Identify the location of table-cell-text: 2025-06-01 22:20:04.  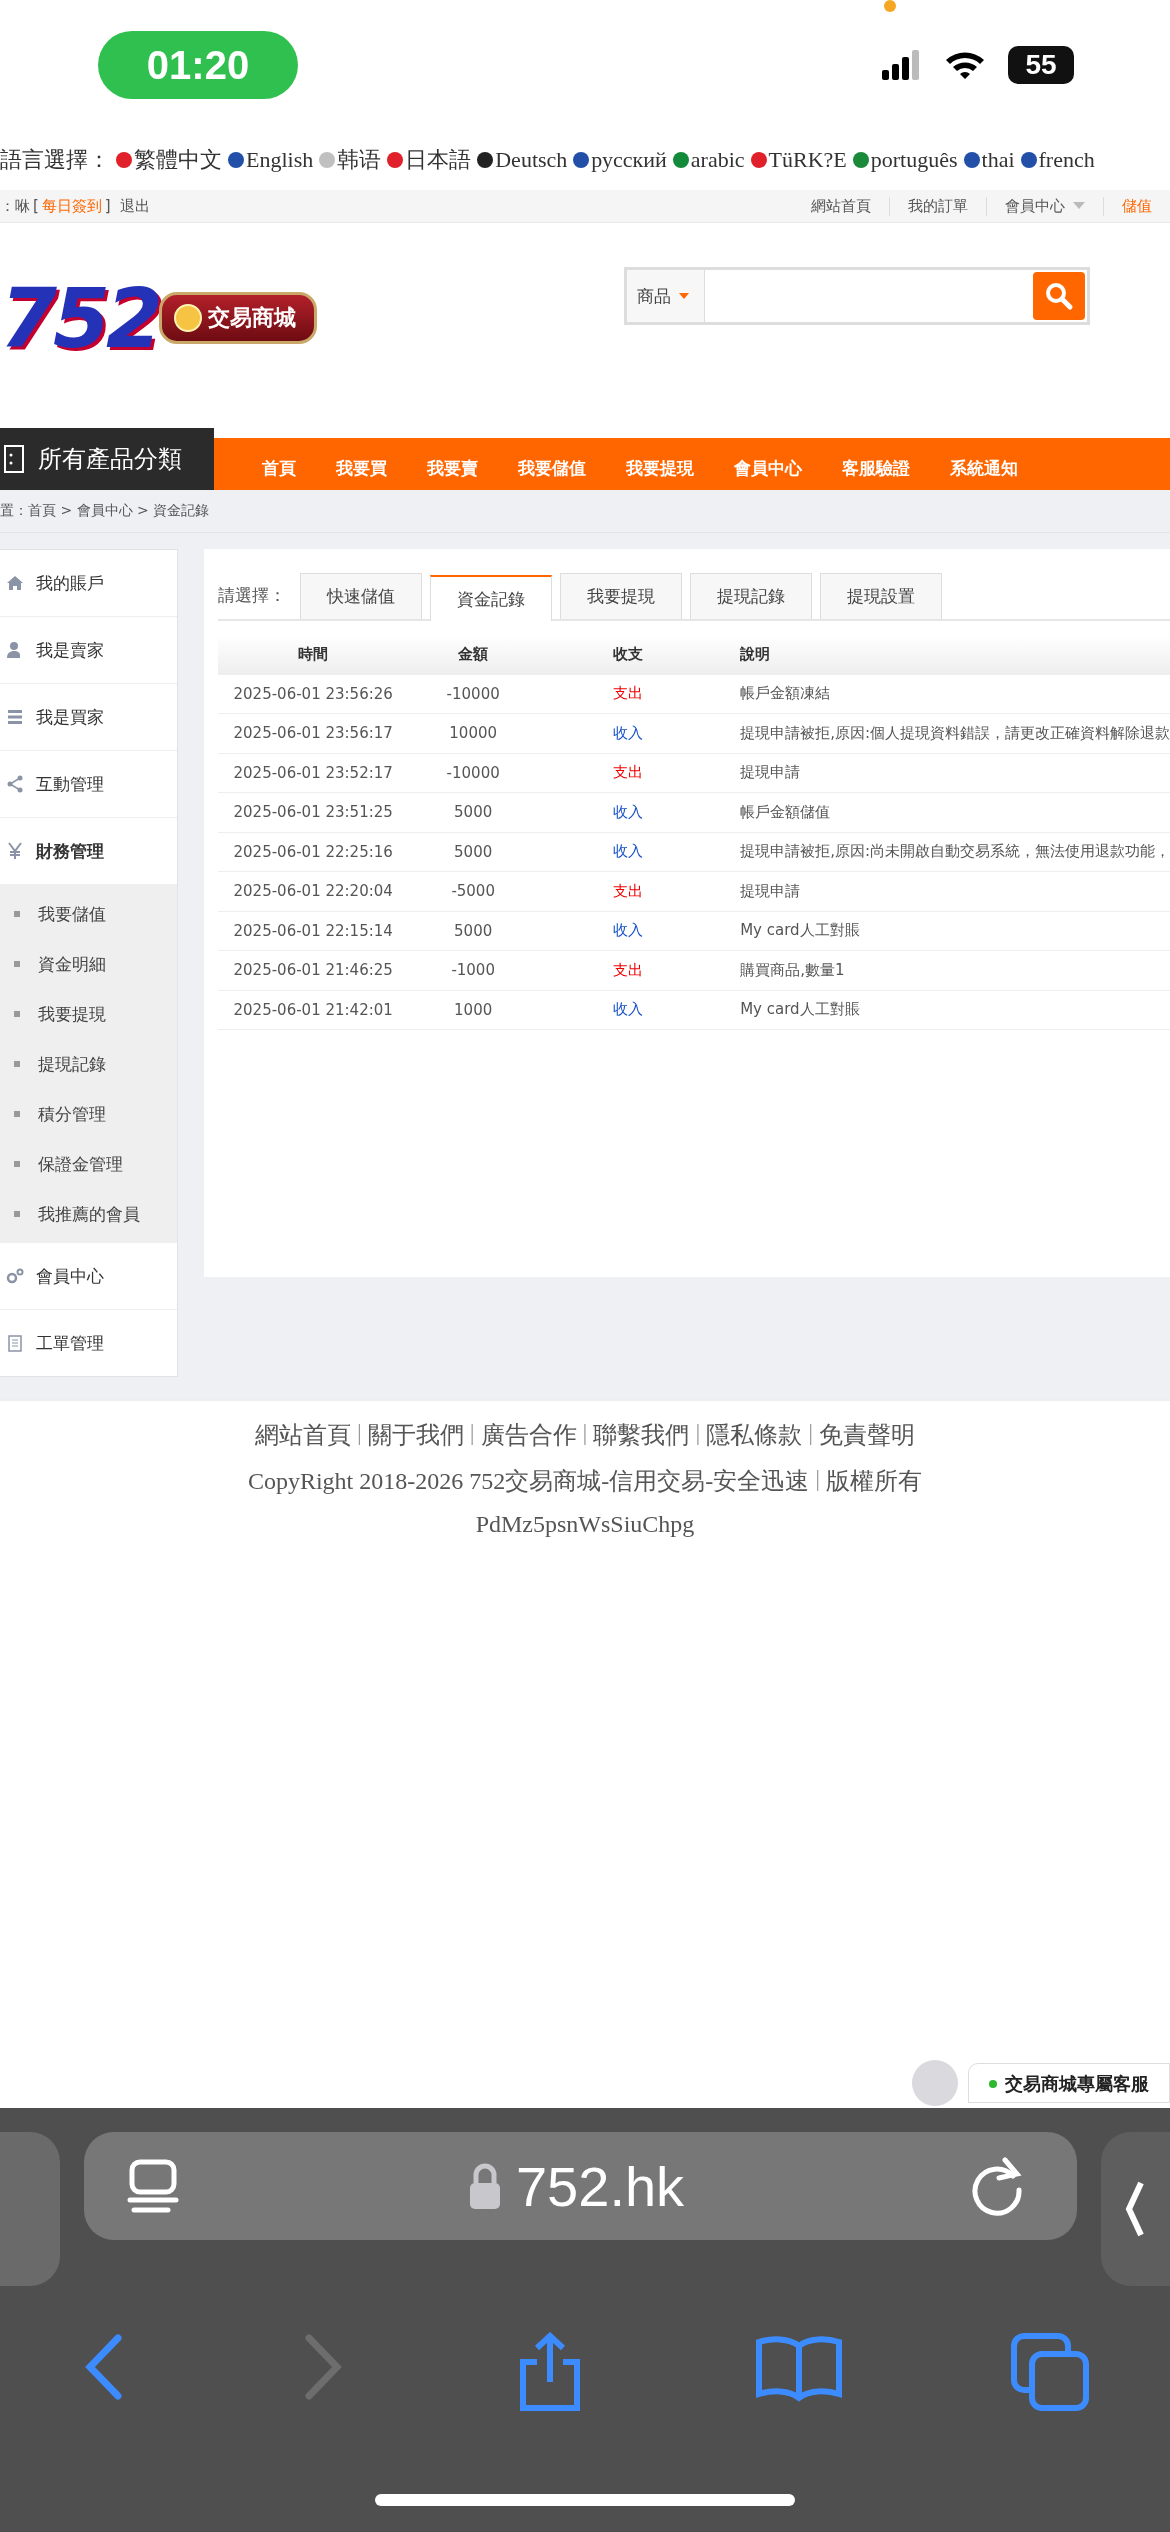
(313, 891).